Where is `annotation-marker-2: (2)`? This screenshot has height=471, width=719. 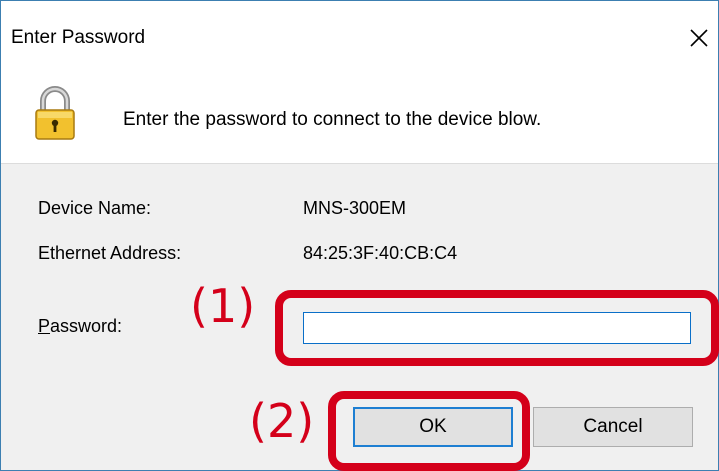 annotation-marker-2: (2) is located at coordinates (282, 421).